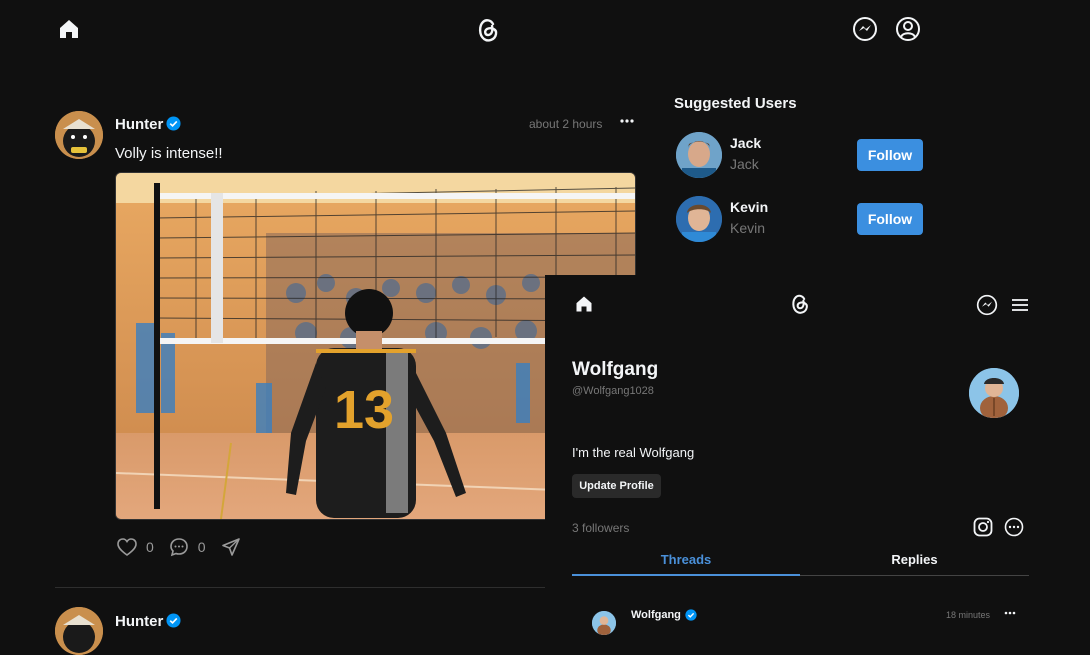 The height and width of the screenshot is (655, 1090). Describe the element at coordinates (169, 153) in the screenshot. I see `post-text: Volly is intense!!` at that location.